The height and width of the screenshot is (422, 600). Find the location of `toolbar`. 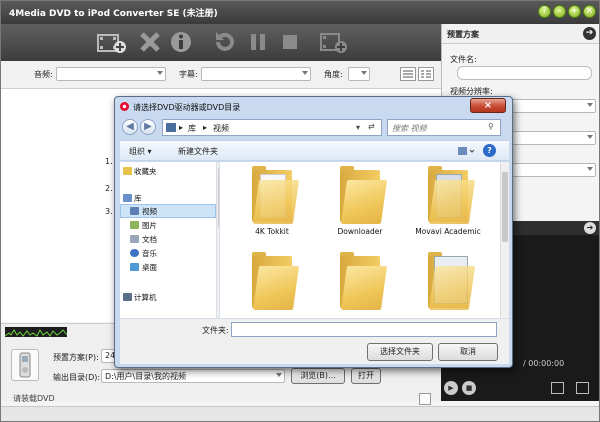

toolbar is located at coordinates (221, 42).